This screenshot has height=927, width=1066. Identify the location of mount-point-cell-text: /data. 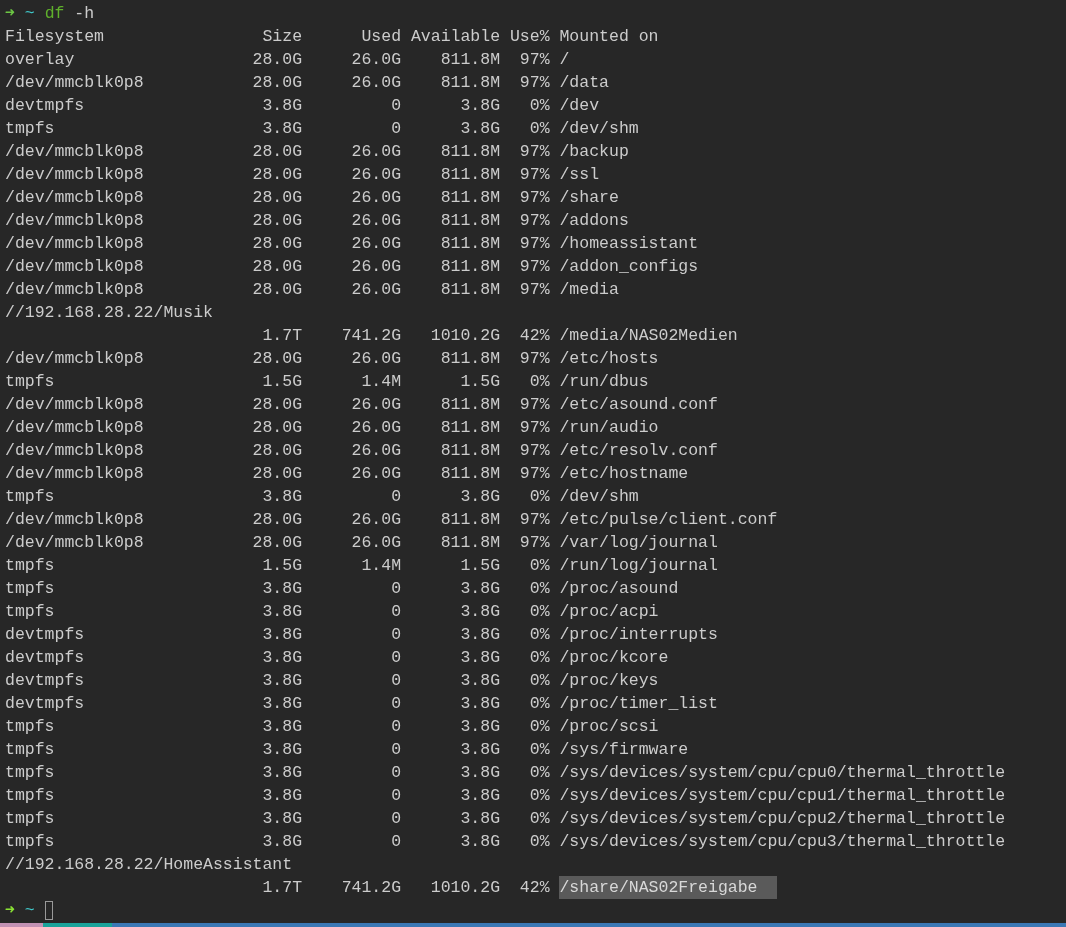
(584, 83).